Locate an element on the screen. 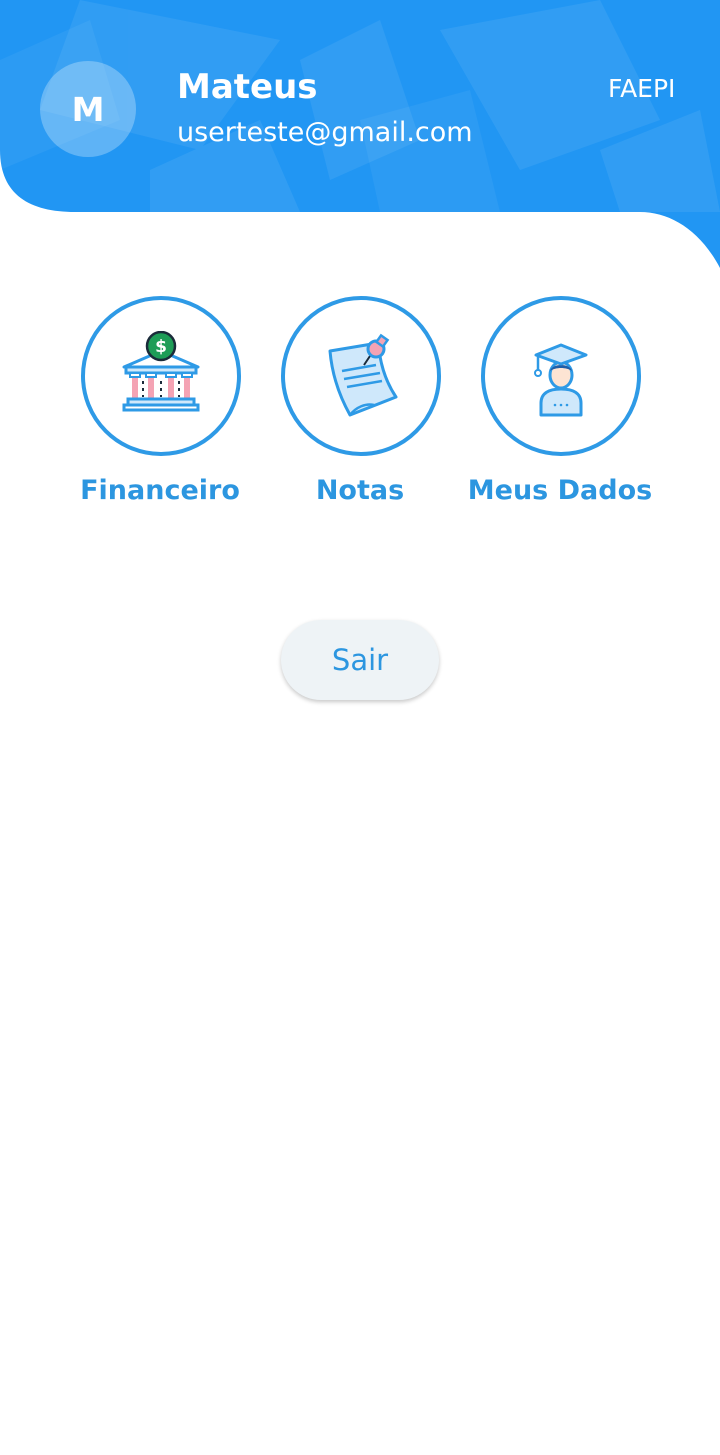 The image size is (720, 1455). logout-button-label: Sair is located at coordinates (360, 660).